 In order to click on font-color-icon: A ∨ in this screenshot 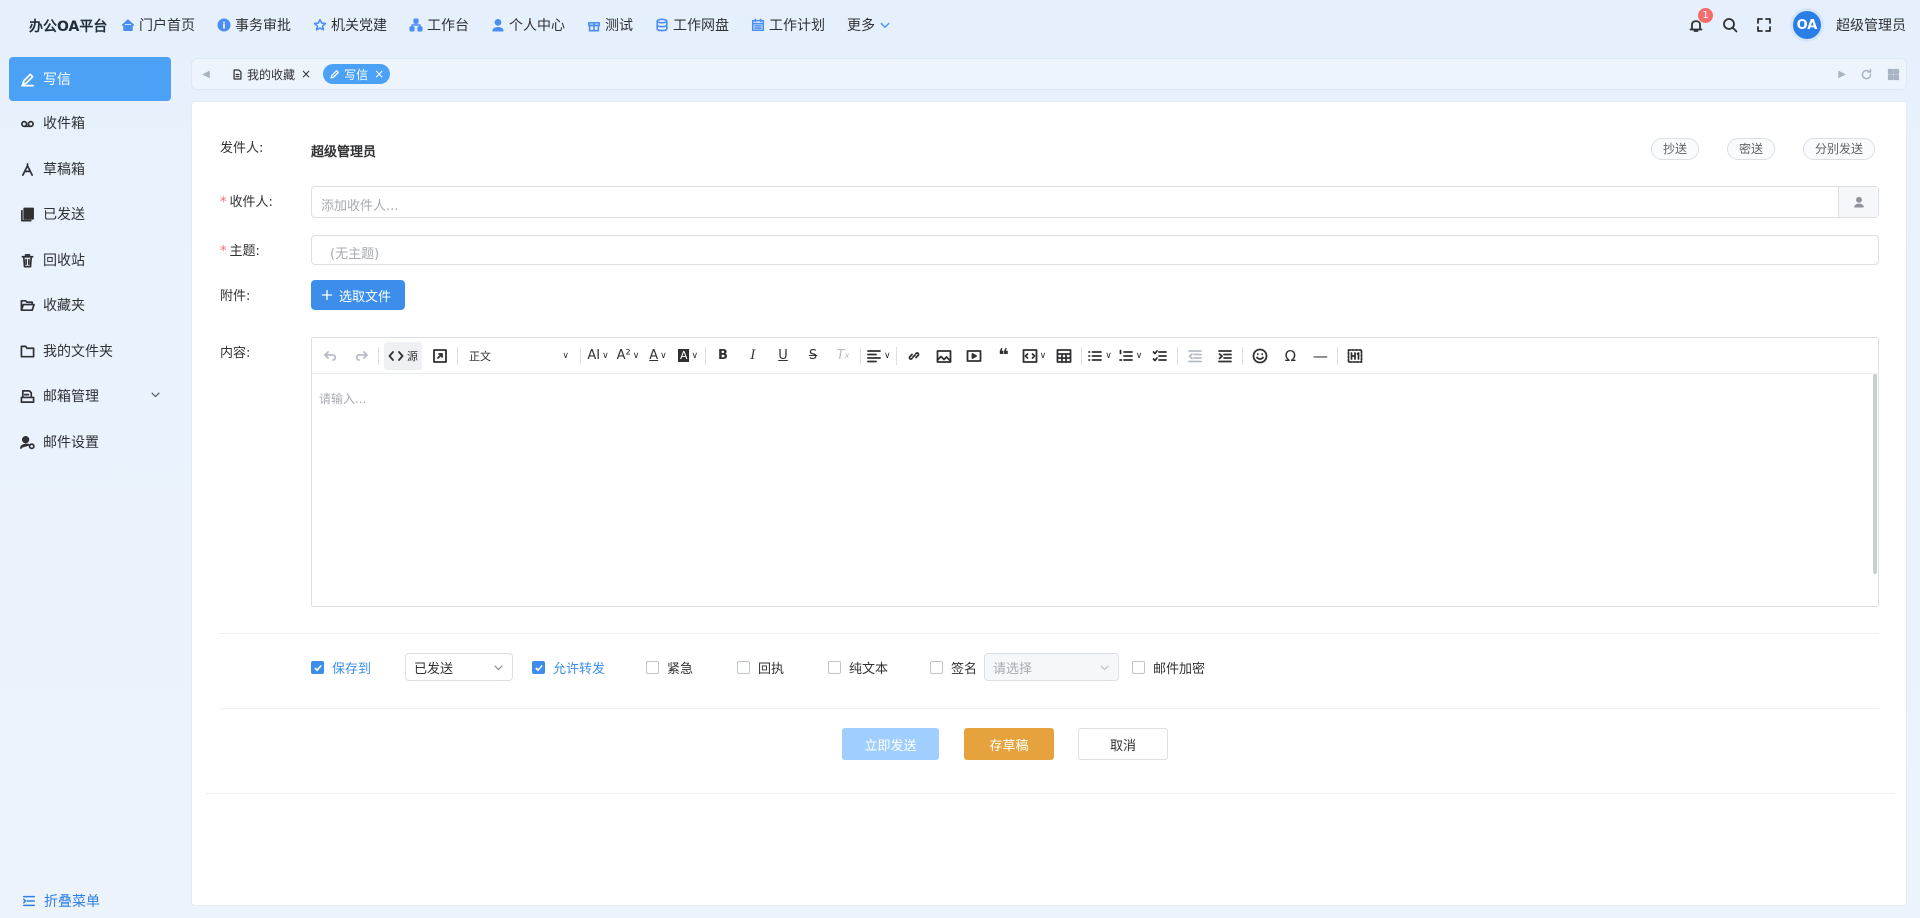, I will do `click(658, 356)`.